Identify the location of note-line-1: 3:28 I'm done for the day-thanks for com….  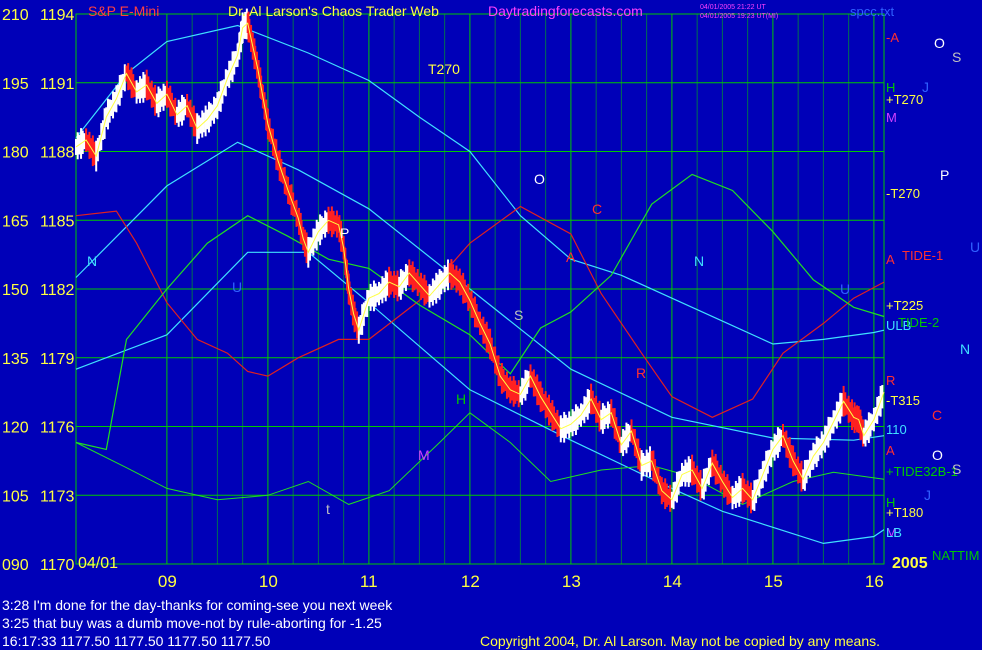
(197, 605).